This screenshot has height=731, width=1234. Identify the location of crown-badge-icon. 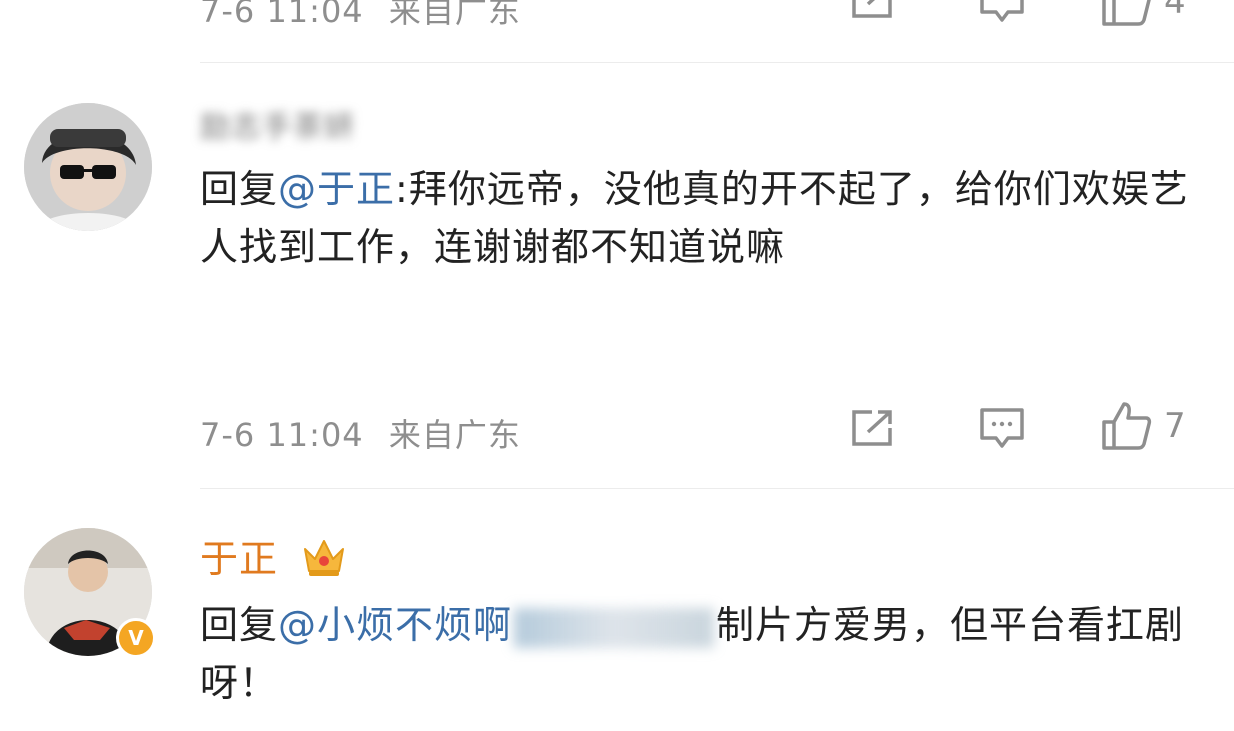
(324, 561).